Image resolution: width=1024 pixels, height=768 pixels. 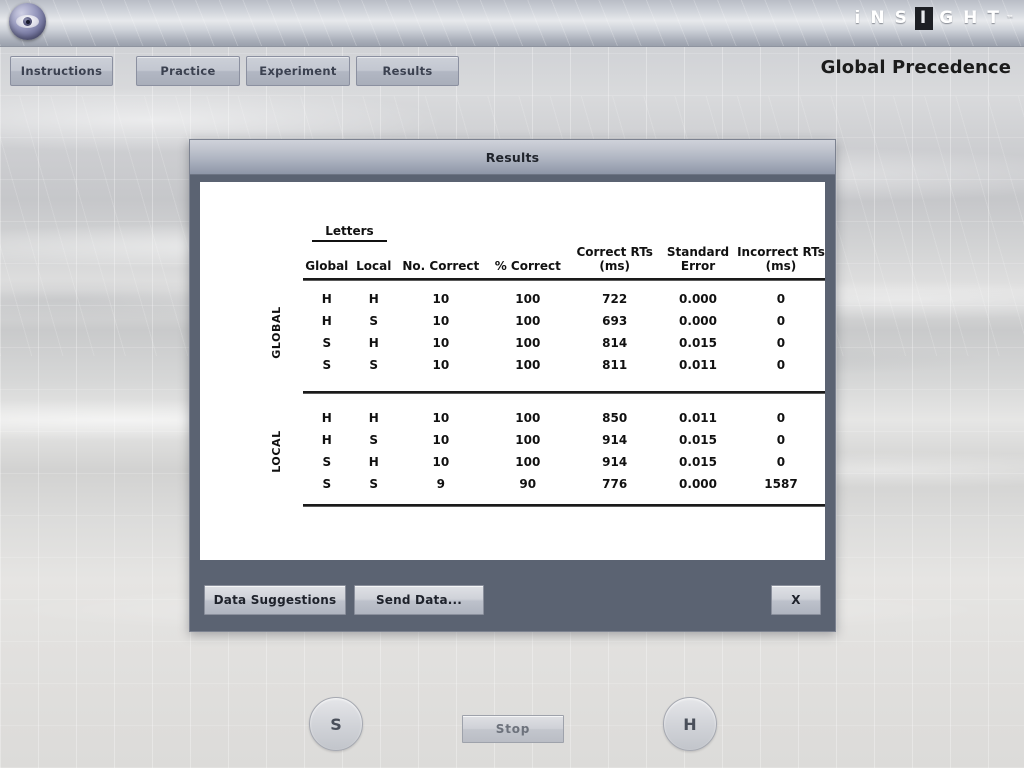 I want to click on dialog-title-bar: Results, so click(x=512, y=157).